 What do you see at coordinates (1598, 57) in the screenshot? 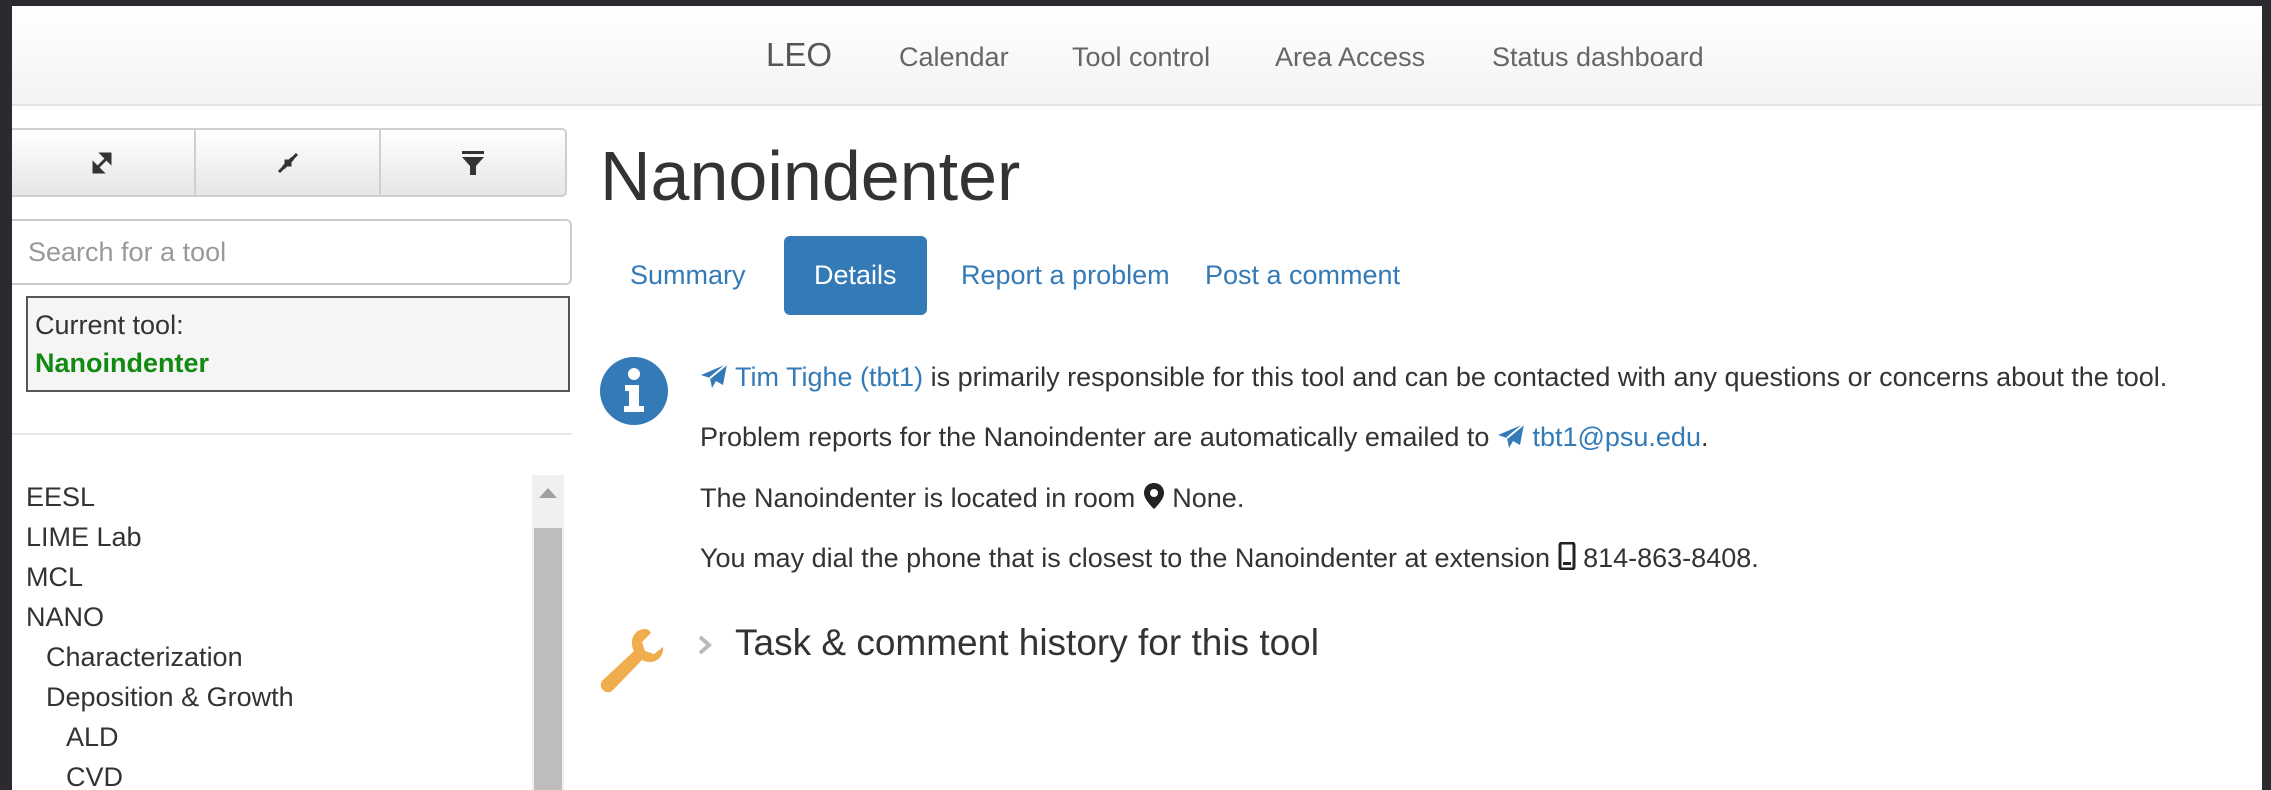
I see `nav-status-dashboard: Status dashboard` at bounding box center [1598, 57].